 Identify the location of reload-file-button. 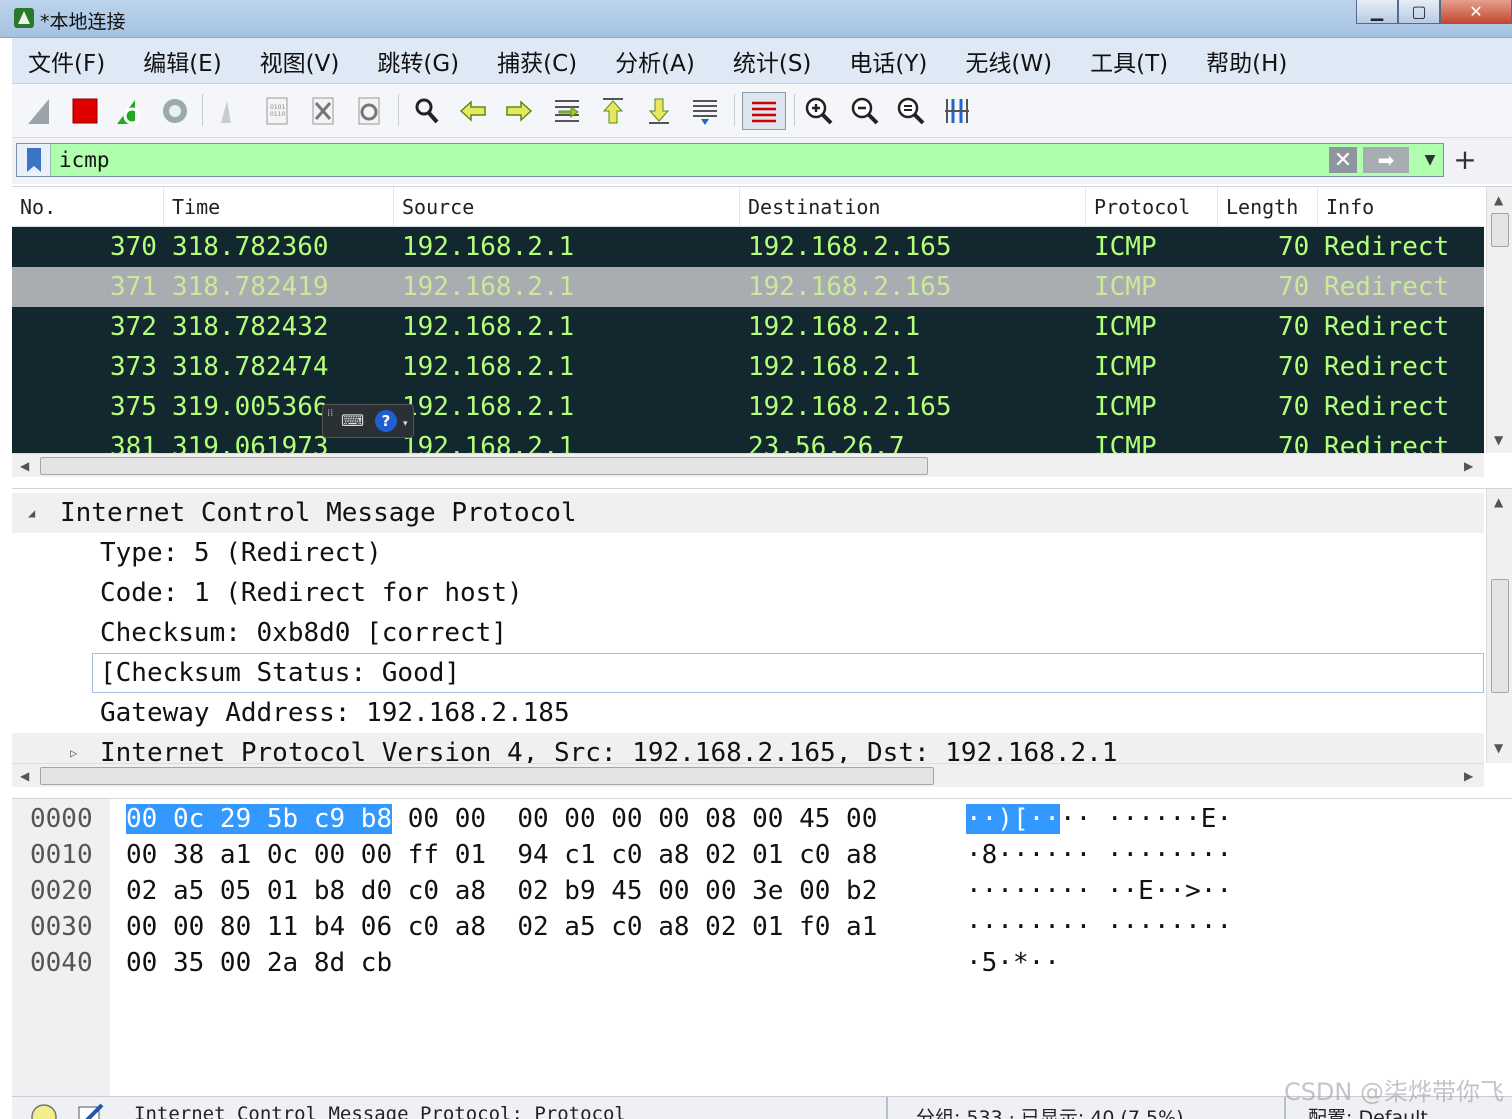
(369, 111).